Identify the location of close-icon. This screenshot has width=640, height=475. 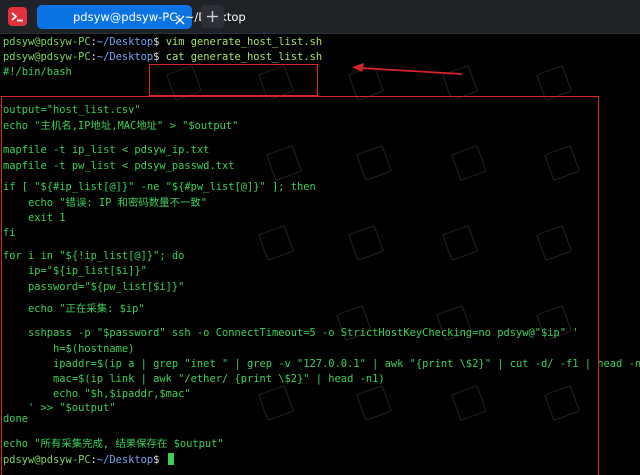
(180, 18).